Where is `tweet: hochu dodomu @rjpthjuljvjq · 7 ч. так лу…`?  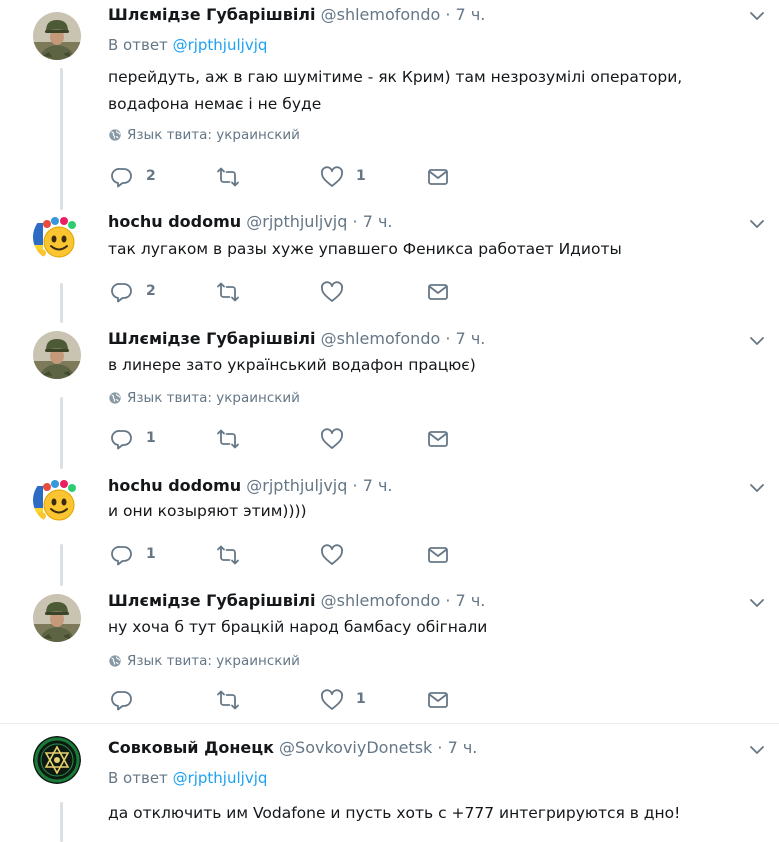
tweet: hochu dodomu @rjpthjuljvjq · 7 ч. так лу… is located at coordinates (389, 264).